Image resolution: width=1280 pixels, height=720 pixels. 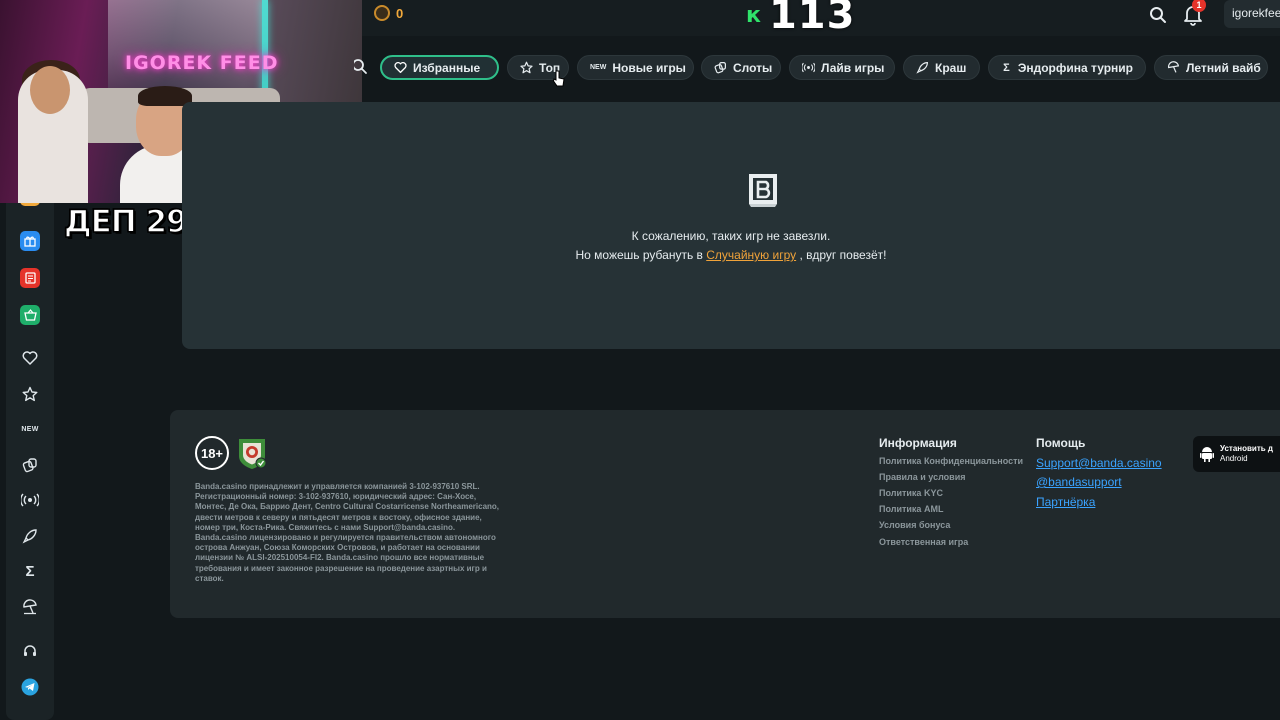 I want to click on tab-slots: Слоты, so click(x=741, y=67).